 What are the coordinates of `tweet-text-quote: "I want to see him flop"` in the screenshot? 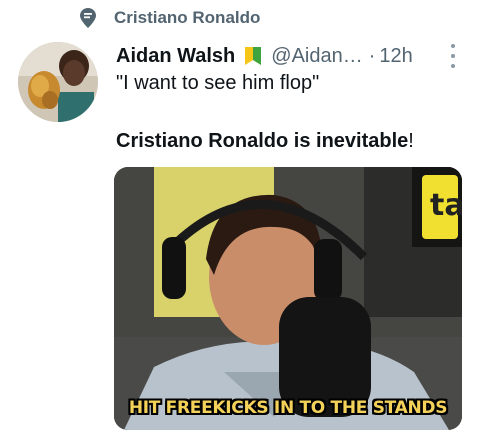 It's located at (218, 83).